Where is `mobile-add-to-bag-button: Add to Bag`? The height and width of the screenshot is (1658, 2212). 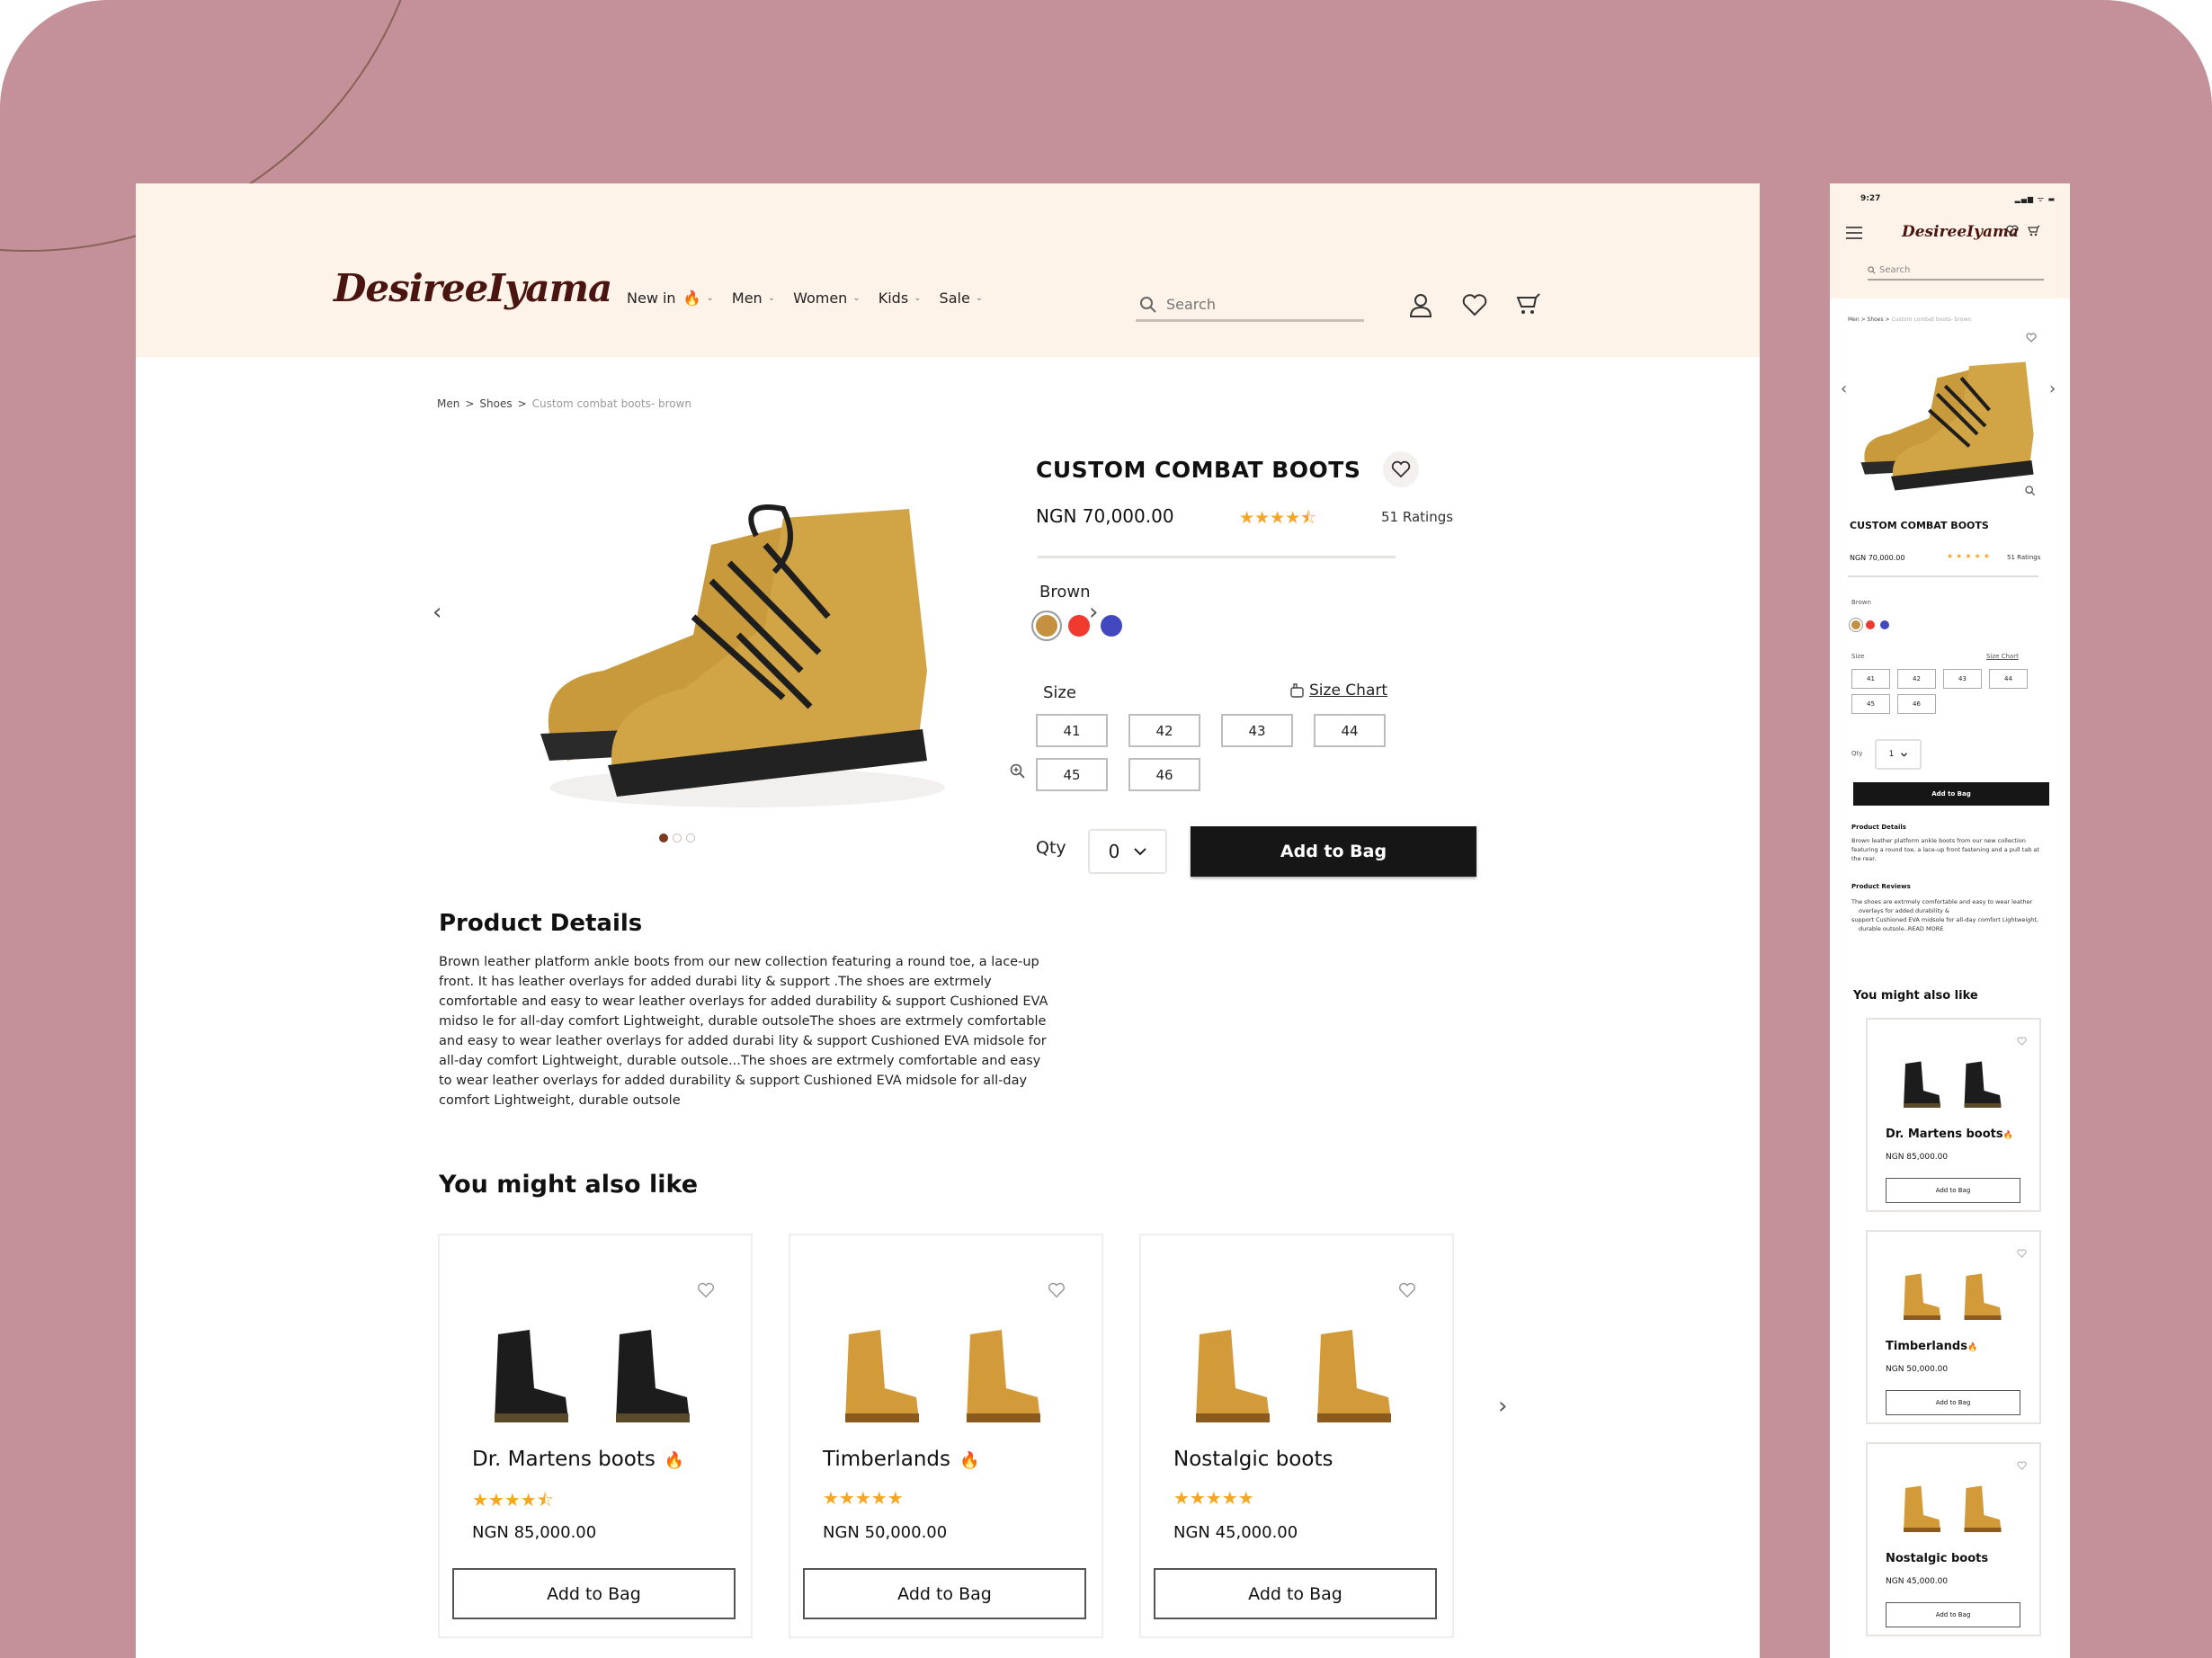 mobile-add-to-bag-button: Add to Bag is located at coordinates (1951, 794).